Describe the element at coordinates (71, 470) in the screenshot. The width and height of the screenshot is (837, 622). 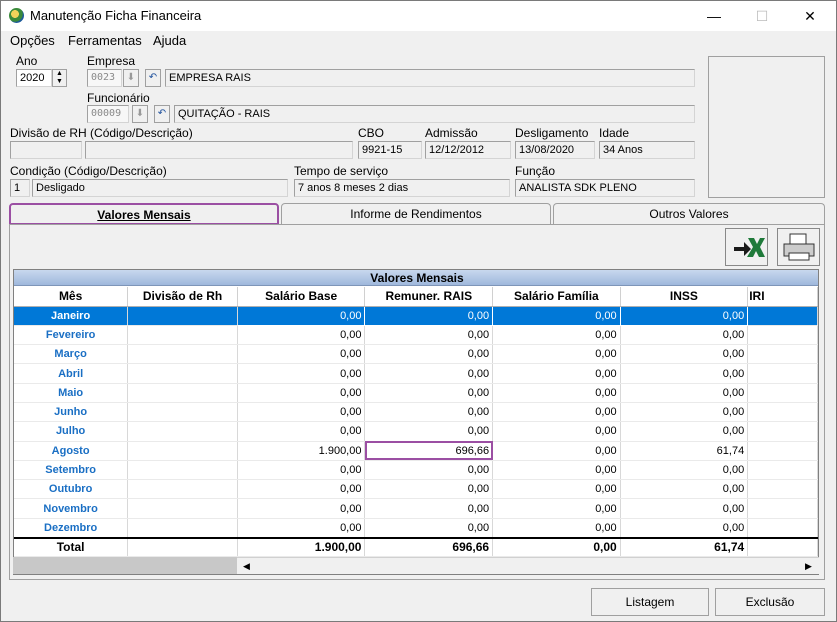
I see `cell-mes: Setembro` at that location.